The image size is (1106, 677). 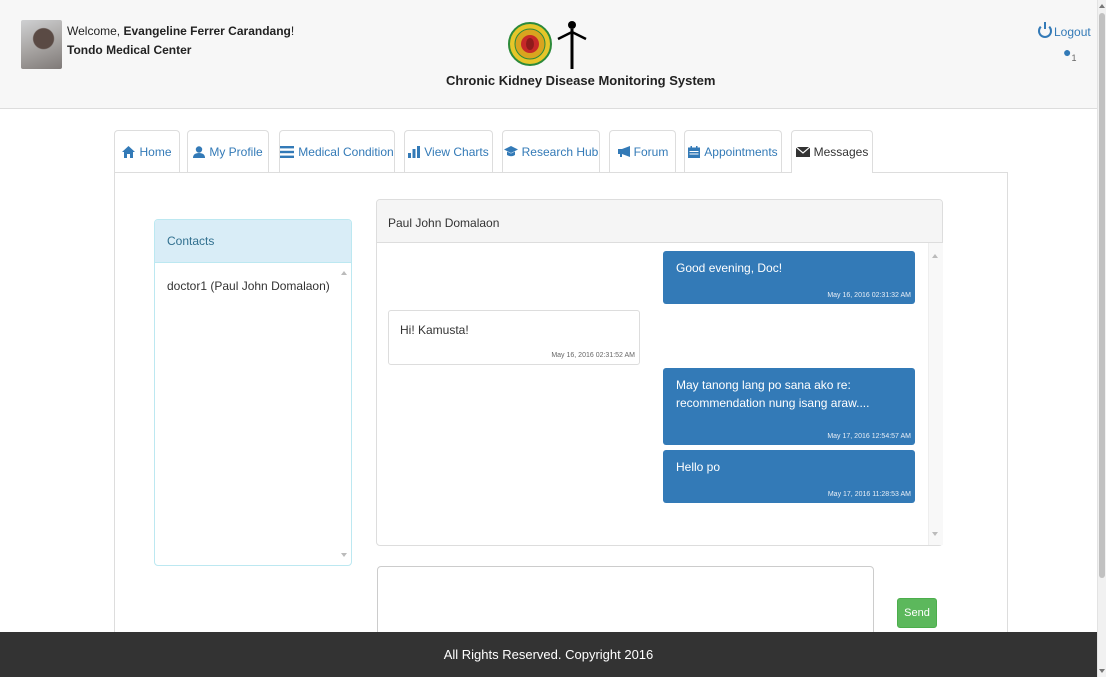 What do you see at coordinates (1102, 6) in the screenshot?
I see `scroll-up-arrow` at bounding box center [1102, 6].